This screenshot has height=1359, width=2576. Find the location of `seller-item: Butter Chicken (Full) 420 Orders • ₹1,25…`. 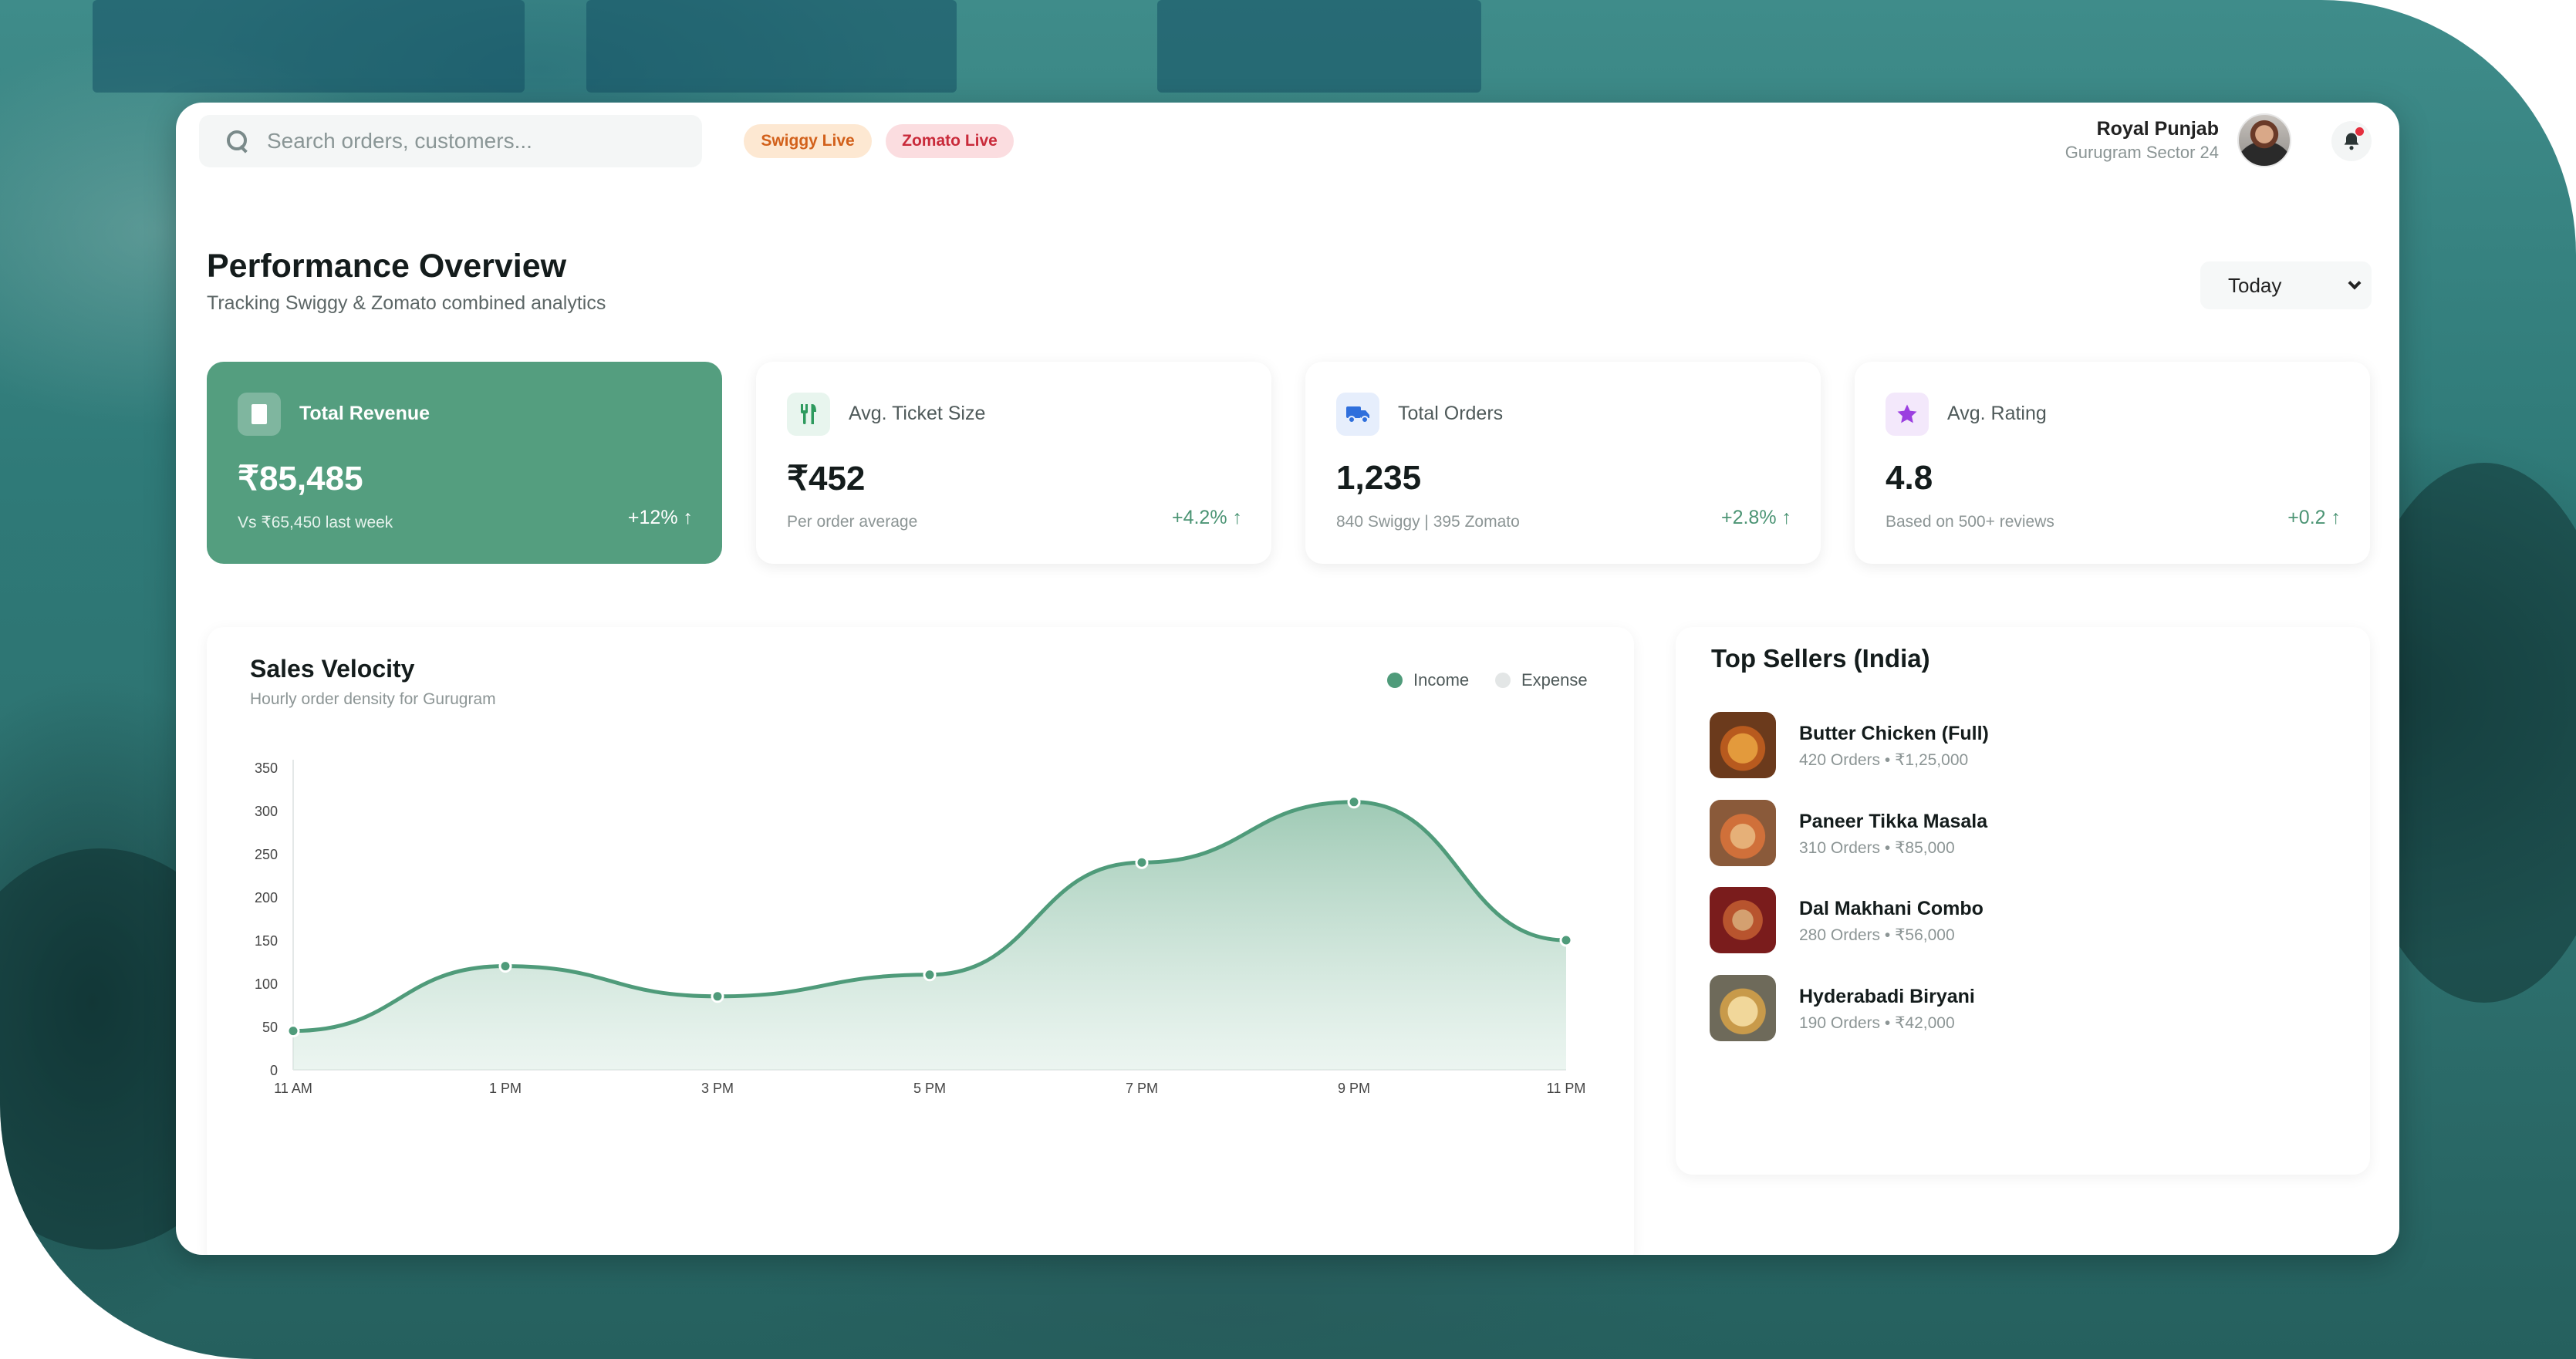

seller-item: Butter Chicken (Full) 420 Orders • ₹1,25… is located at coordinates (2018, 746).